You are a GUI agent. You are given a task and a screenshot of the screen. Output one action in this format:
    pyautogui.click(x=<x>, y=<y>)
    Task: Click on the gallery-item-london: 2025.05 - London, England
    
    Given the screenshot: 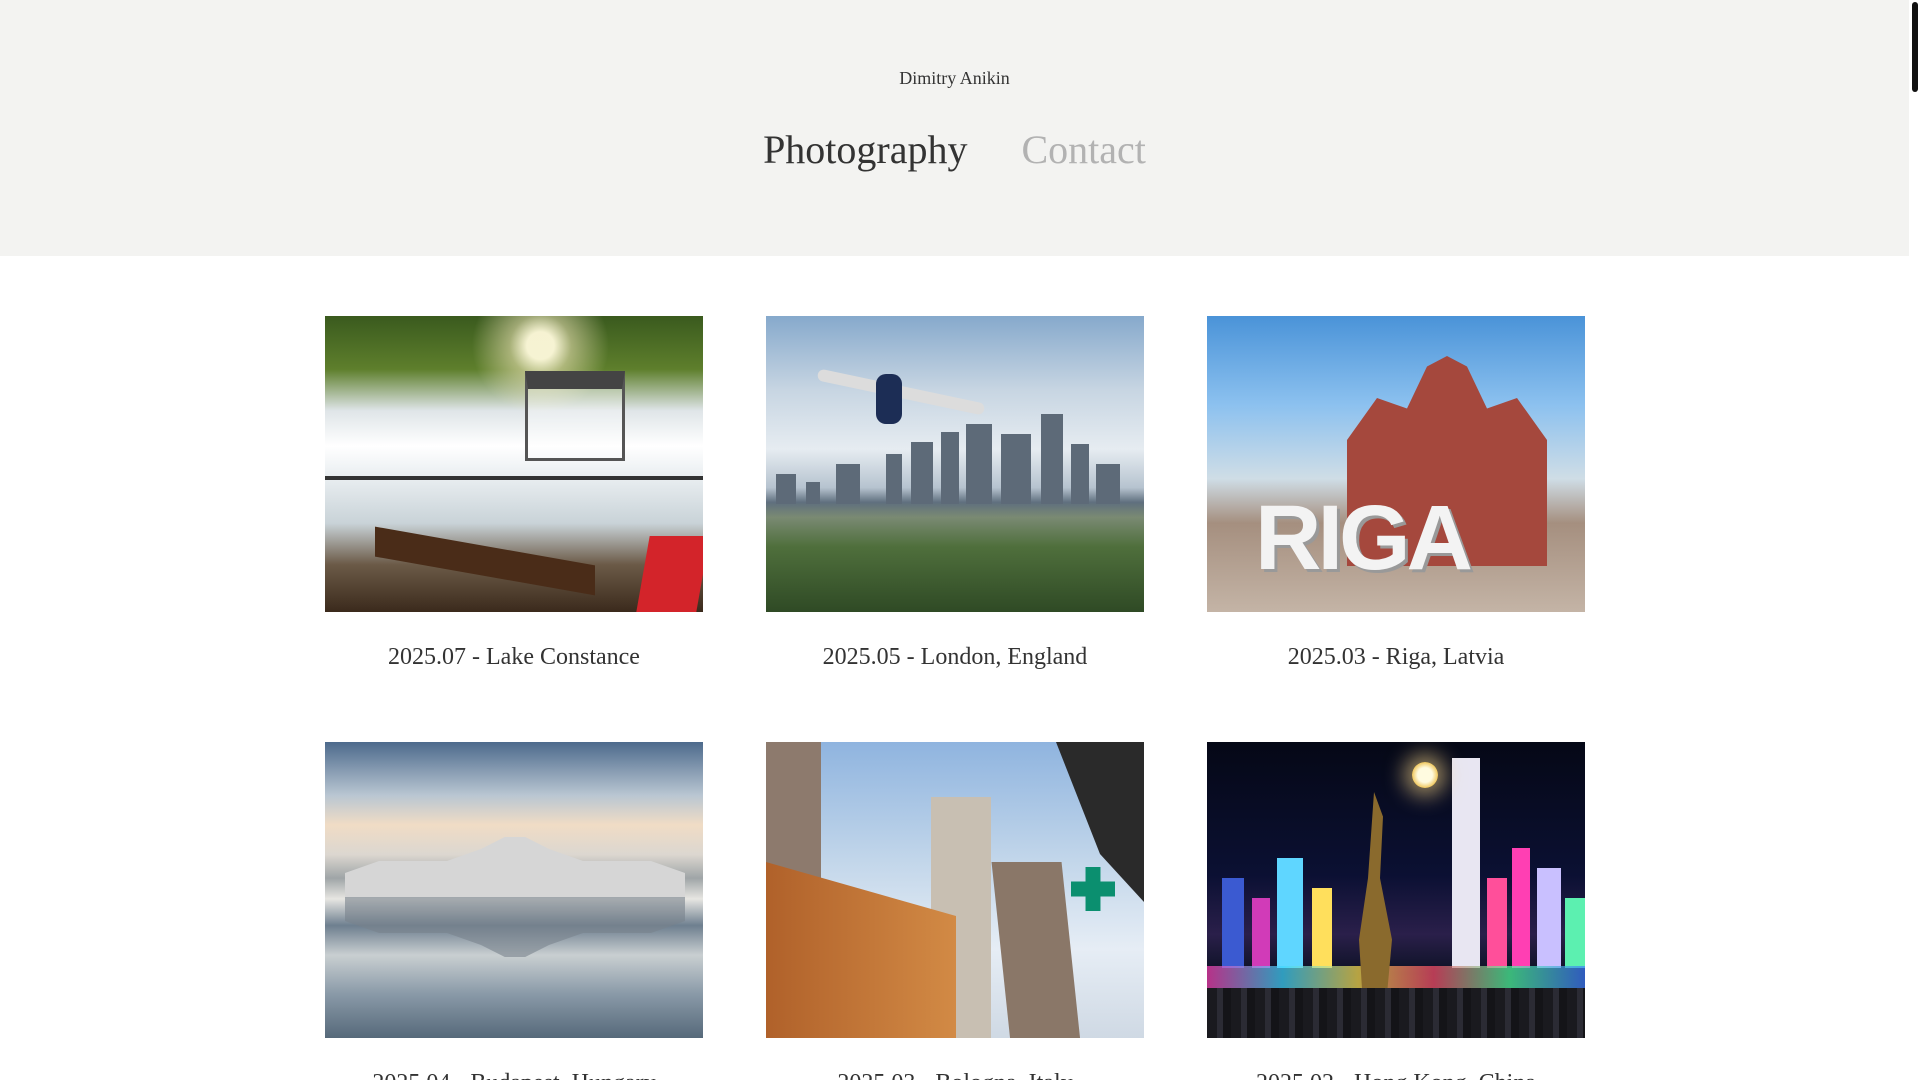 What is the action you would take?
    pyautogui.click(x=955, y=494)
    